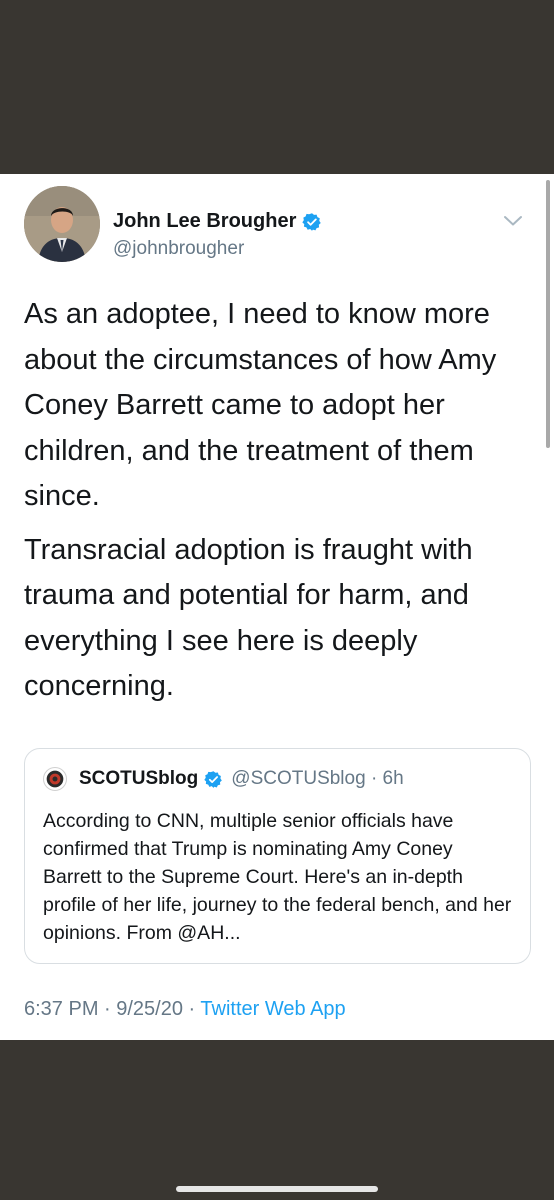  Describe the element at coordinates (277, 87) in the screenshot. I see `top-dark-band` at that location.